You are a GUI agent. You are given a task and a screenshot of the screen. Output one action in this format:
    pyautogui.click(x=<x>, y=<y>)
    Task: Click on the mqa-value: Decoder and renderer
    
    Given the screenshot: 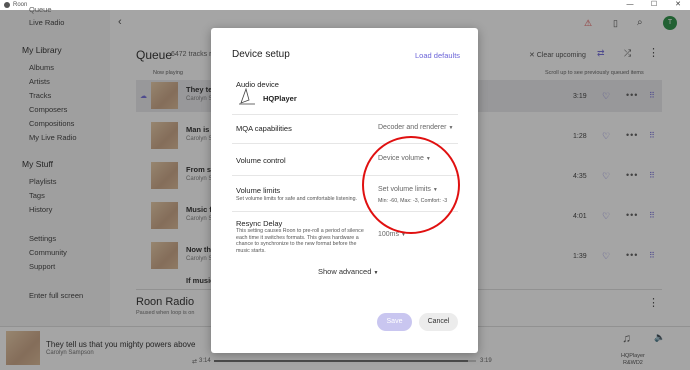 What is the action you would take?
    pyautogui.click(x=412, y=127)
    